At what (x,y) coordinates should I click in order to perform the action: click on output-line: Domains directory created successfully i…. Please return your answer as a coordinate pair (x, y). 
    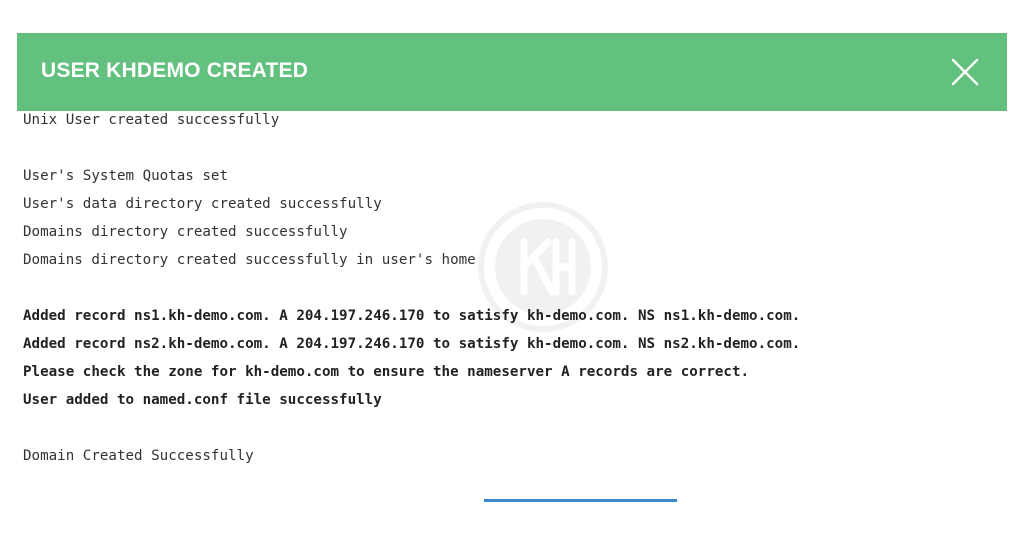
    Looking at the image, I should click on (249, 260).